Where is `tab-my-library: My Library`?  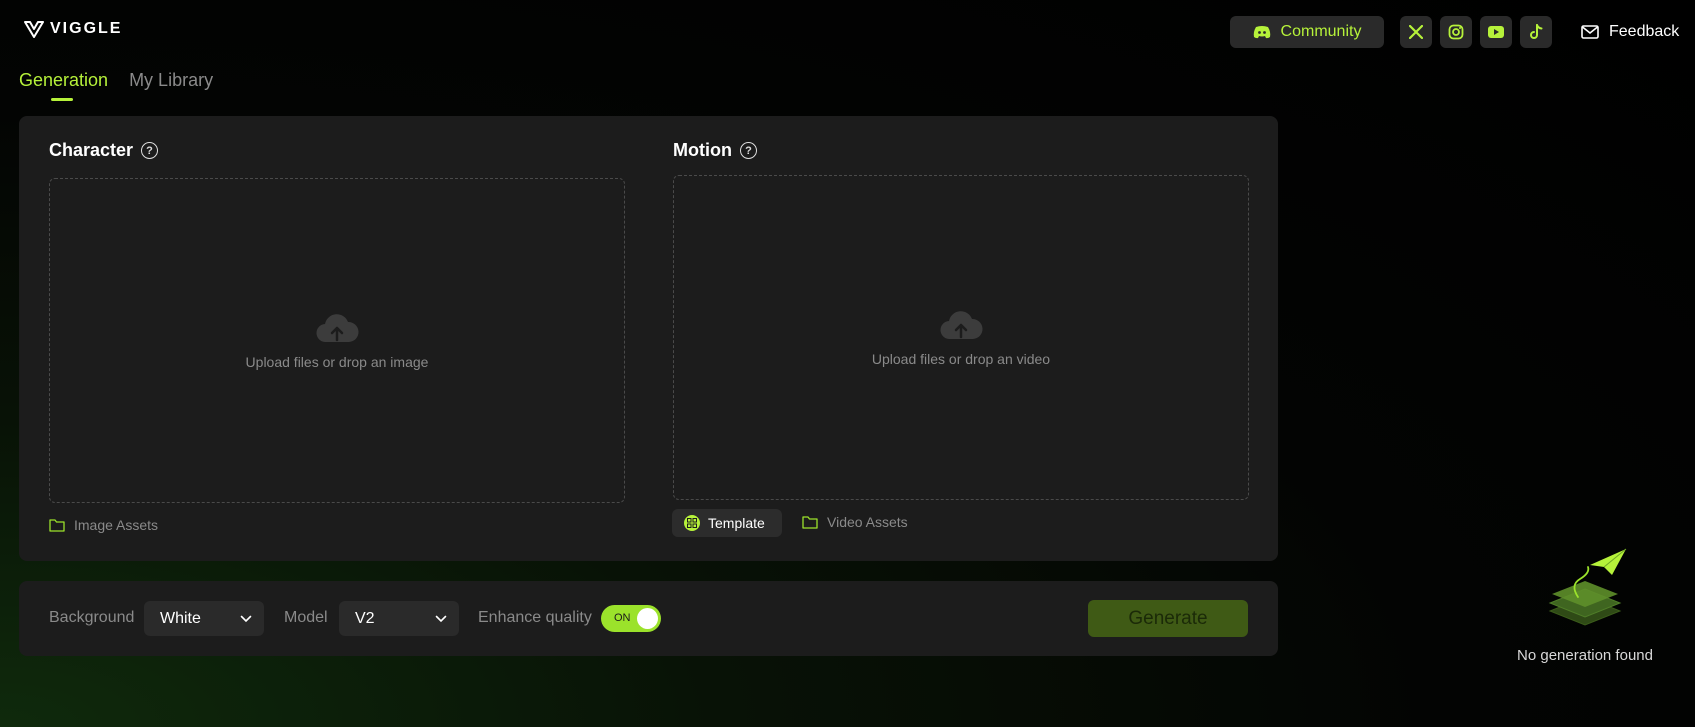
tab-my-library: My Library is located at coordinates (171, 84).